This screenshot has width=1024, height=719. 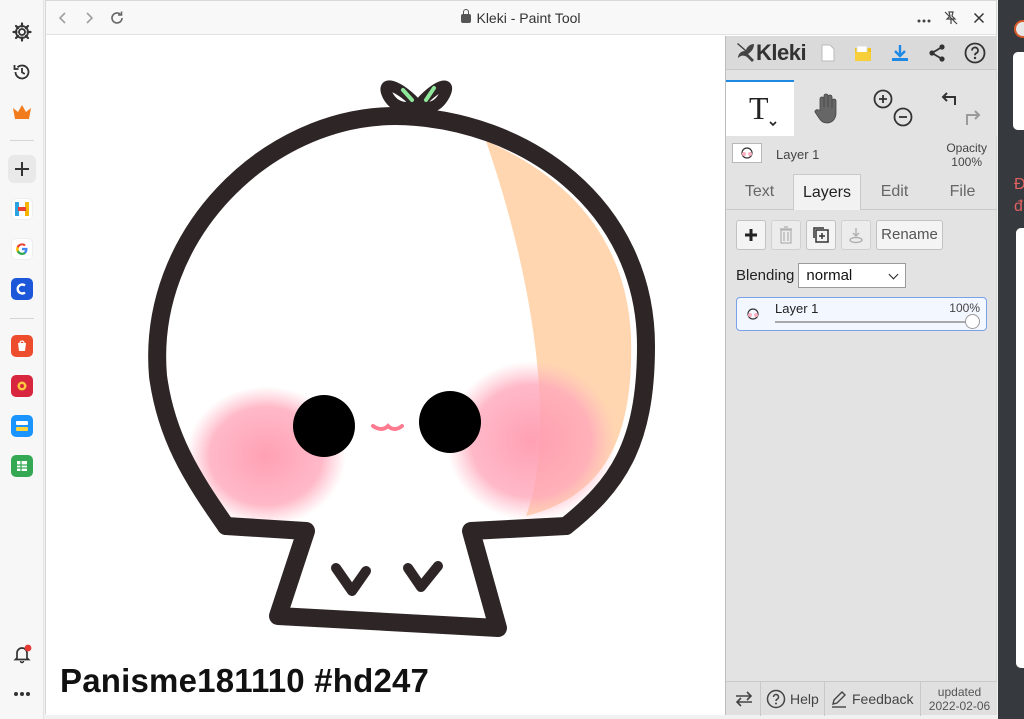 I want to click on tool-row: T, so click(x=861, y=108).